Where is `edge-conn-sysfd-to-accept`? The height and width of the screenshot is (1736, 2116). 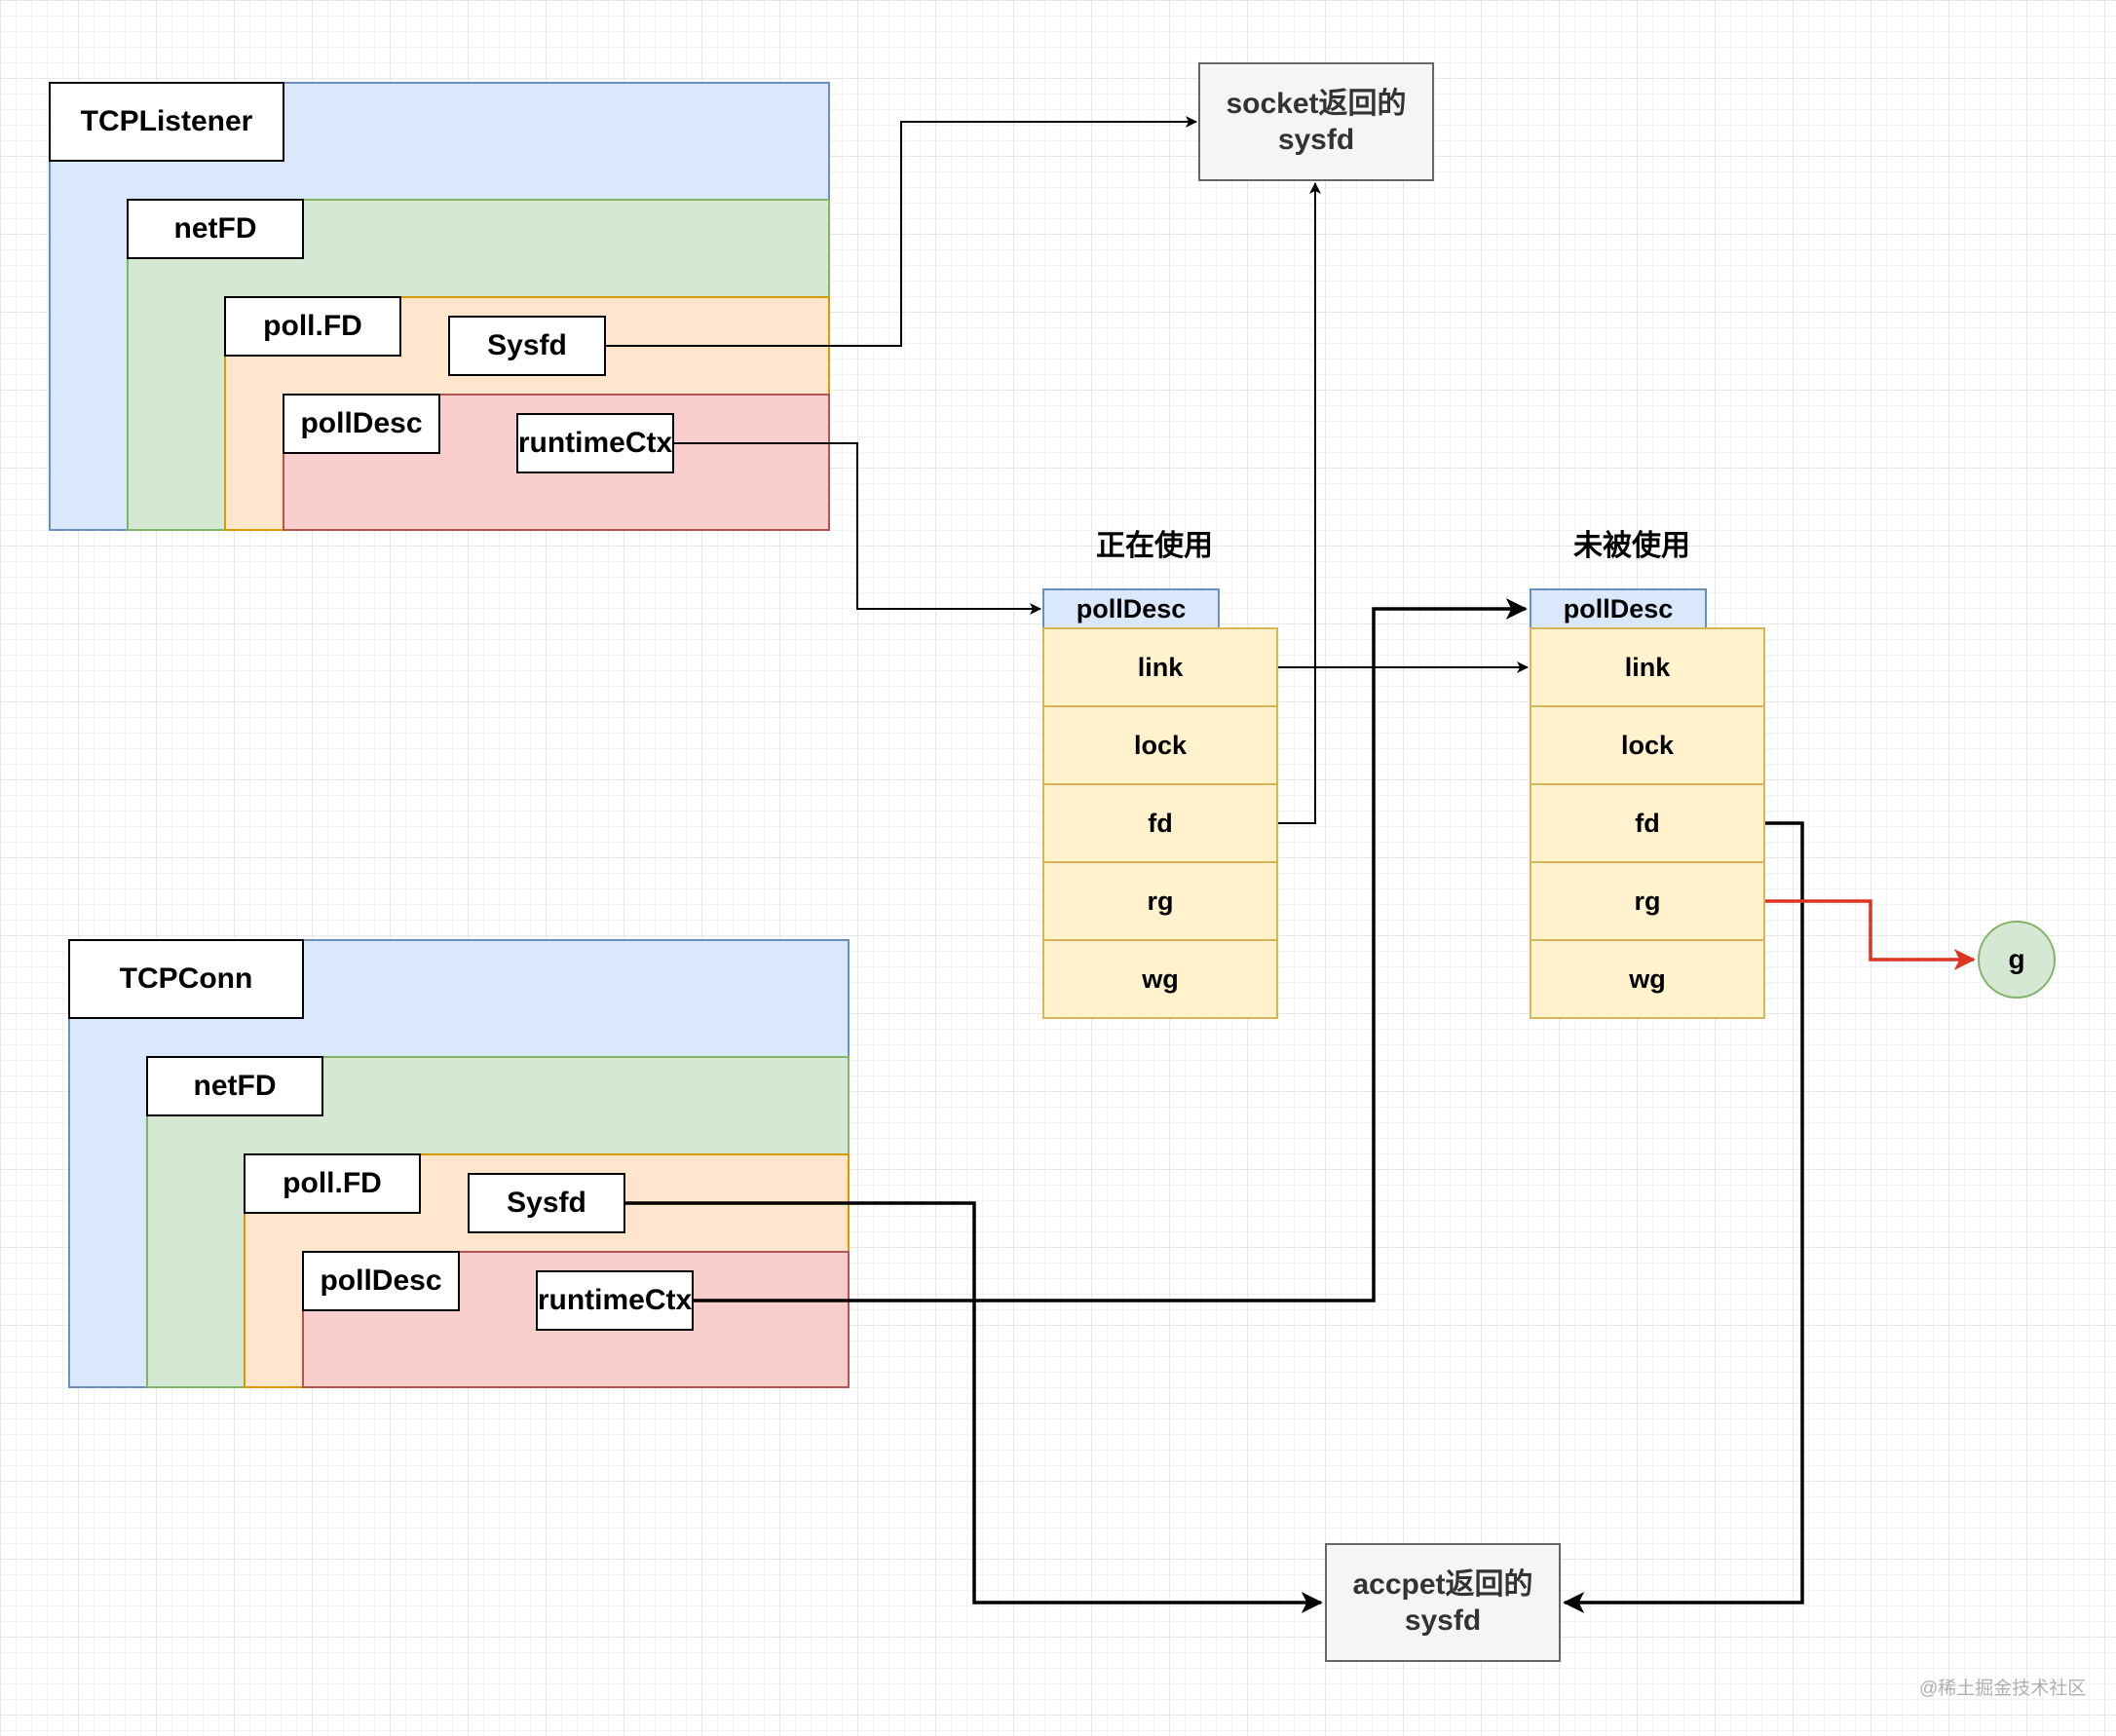 edge-conn-sysfd-to-accept is located at coordinates (974, 1407).